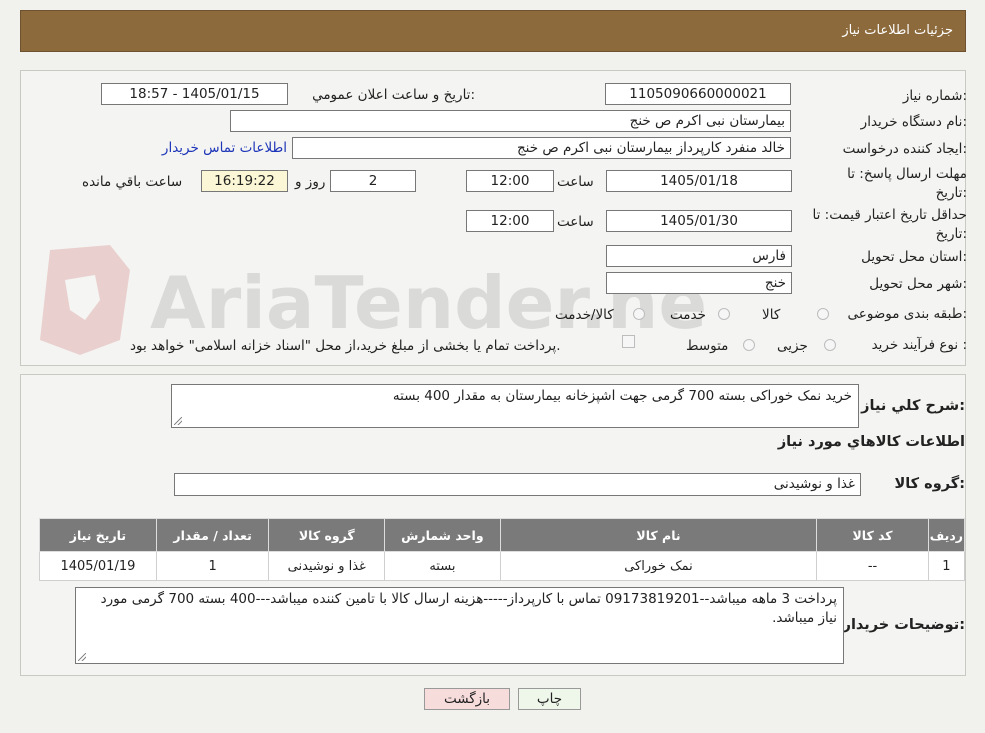 Image resolution: width=985 pixels, height=733 pixels. Describe the element at coordinates (792, 346) in the screenshot. I see `process-minor-label: جزیی` at that location.